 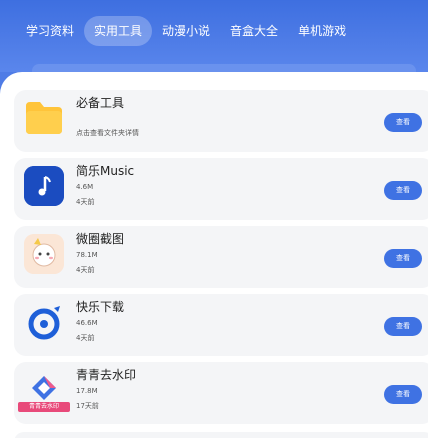 I want to click on cartoon-character-icon, so click(x=44, y=254).